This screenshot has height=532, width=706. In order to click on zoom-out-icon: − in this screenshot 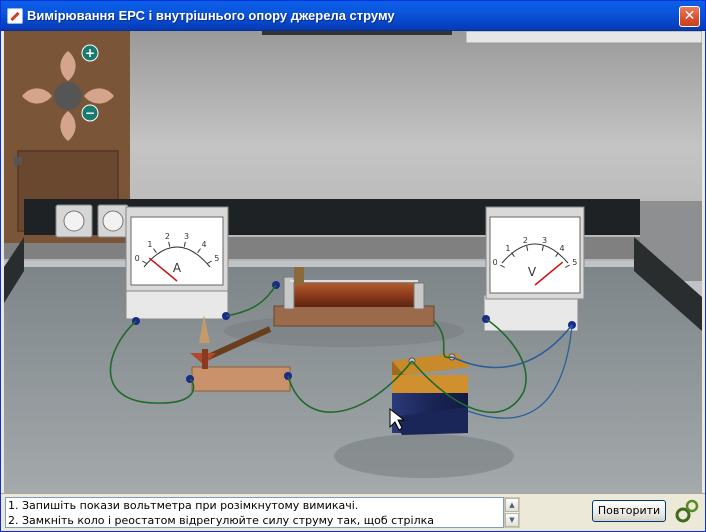, I will do `click(90, 113)`.